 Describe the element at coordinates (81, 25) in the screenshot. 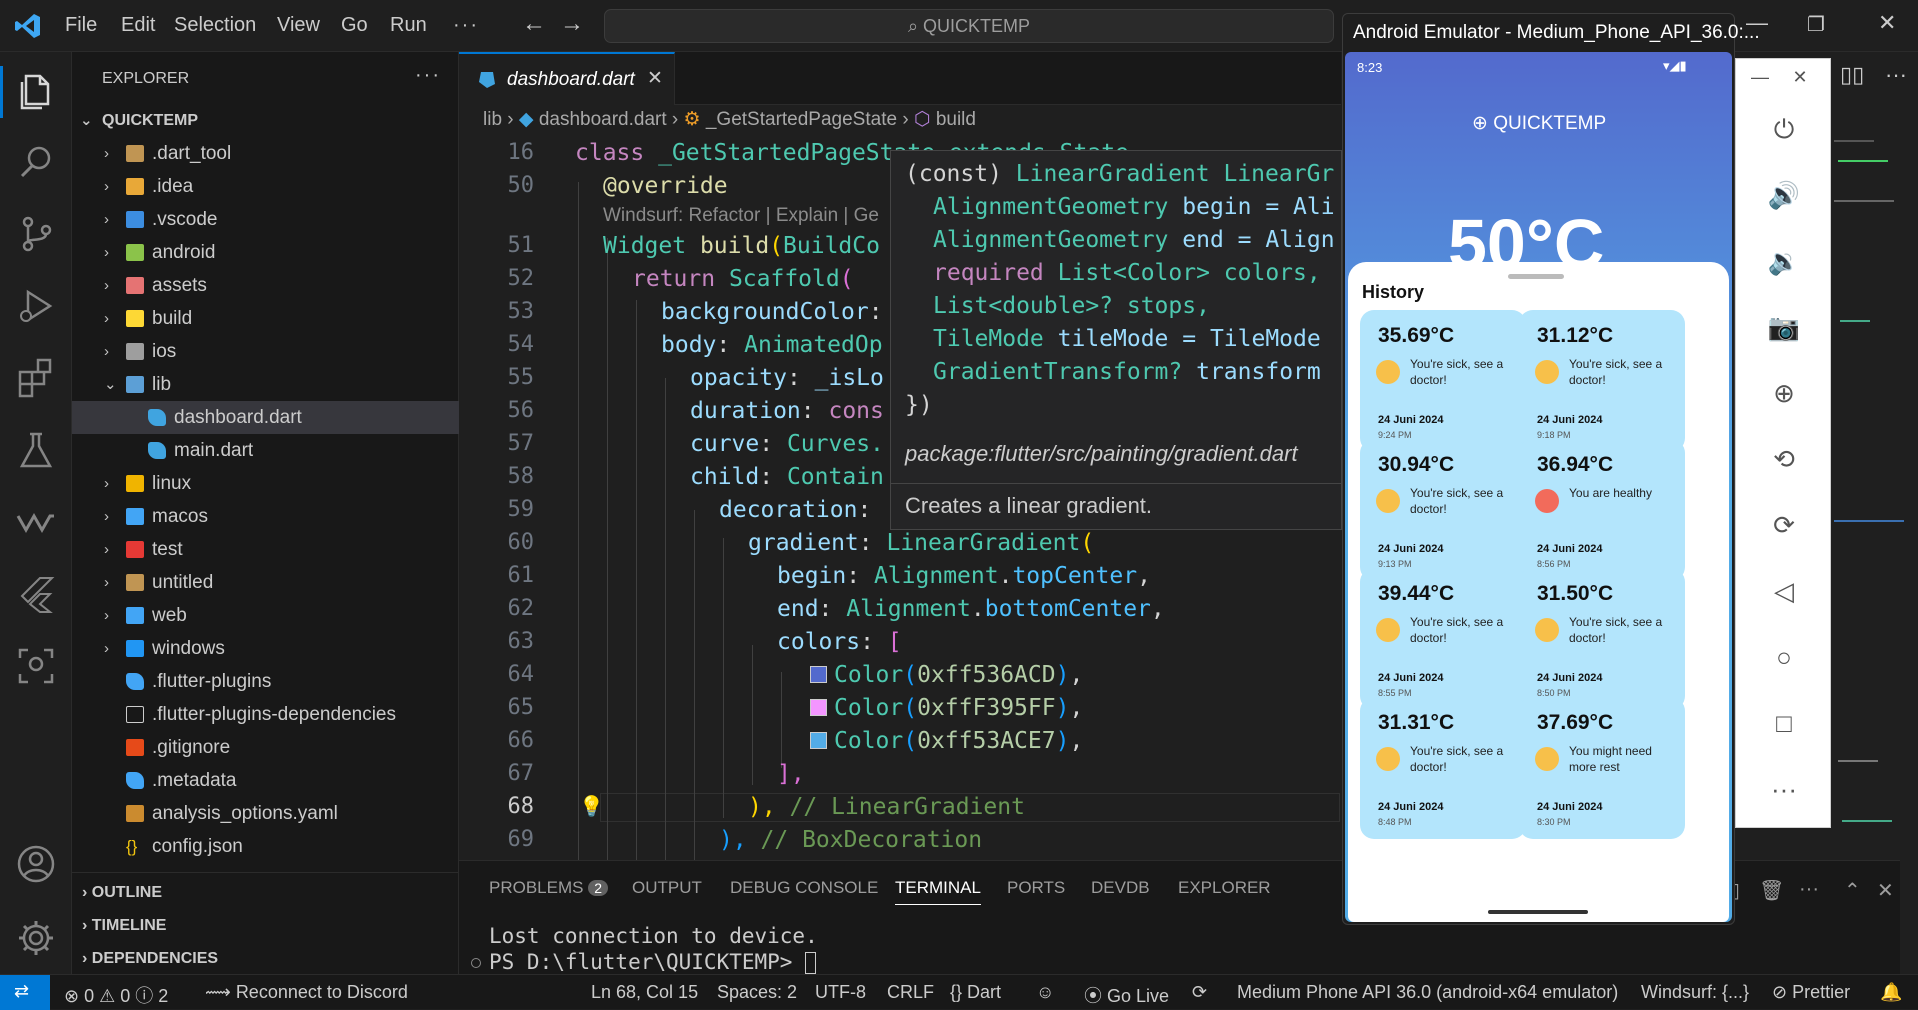

I see `menu-file: File` at that location.